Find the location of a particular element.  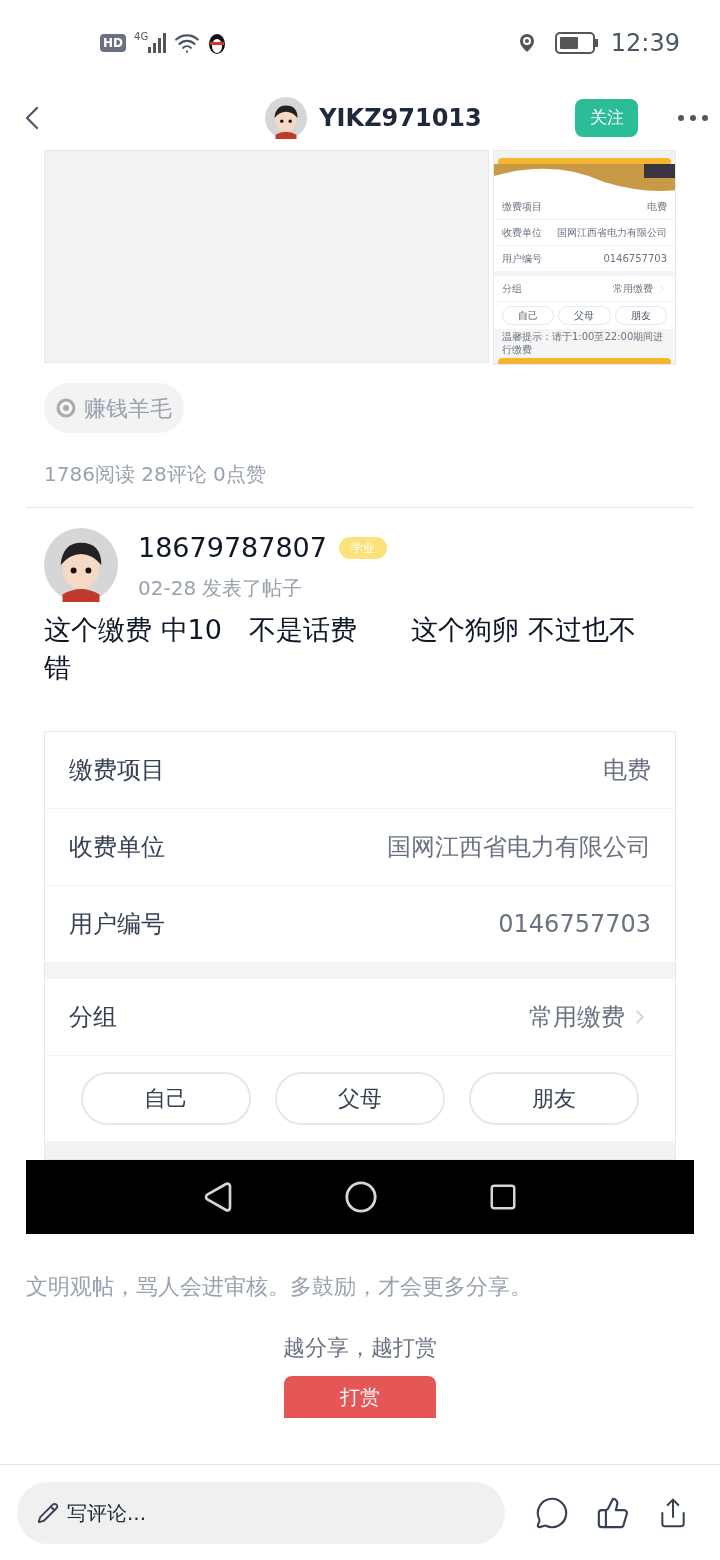

home-circle-icon is located at coordinates (361, 1196).